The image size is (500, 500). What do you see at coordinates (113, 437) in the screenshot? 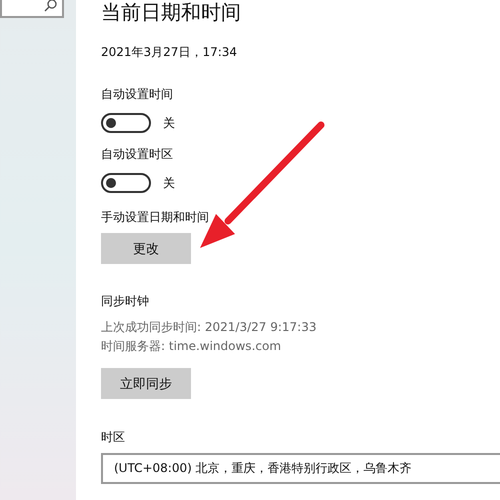
I see `timezone-label: 时区` at bounding box center [113, 437].